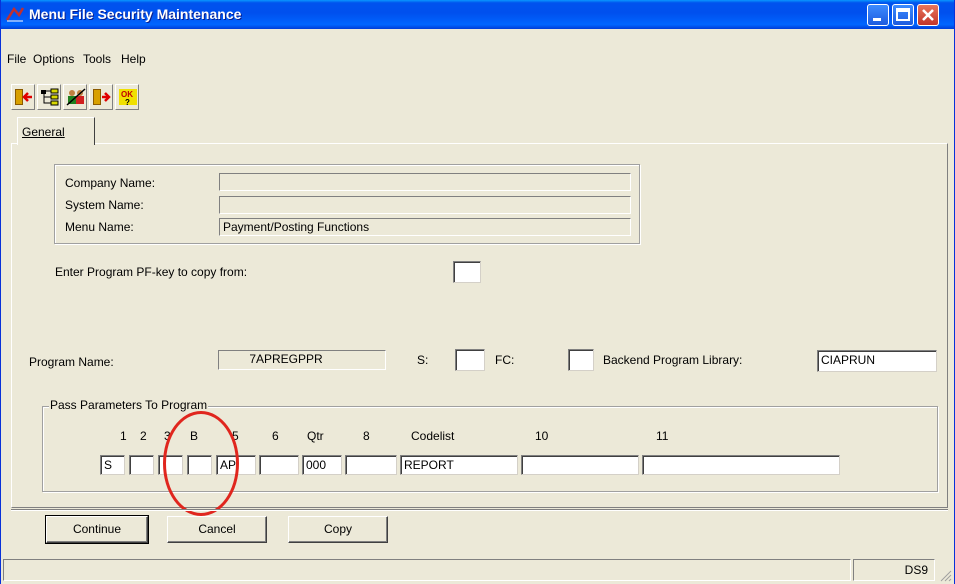 Image resolution: width=955 pixels, height=584 pixels. I want to click on tree-structure-icon, so click(50, 97).